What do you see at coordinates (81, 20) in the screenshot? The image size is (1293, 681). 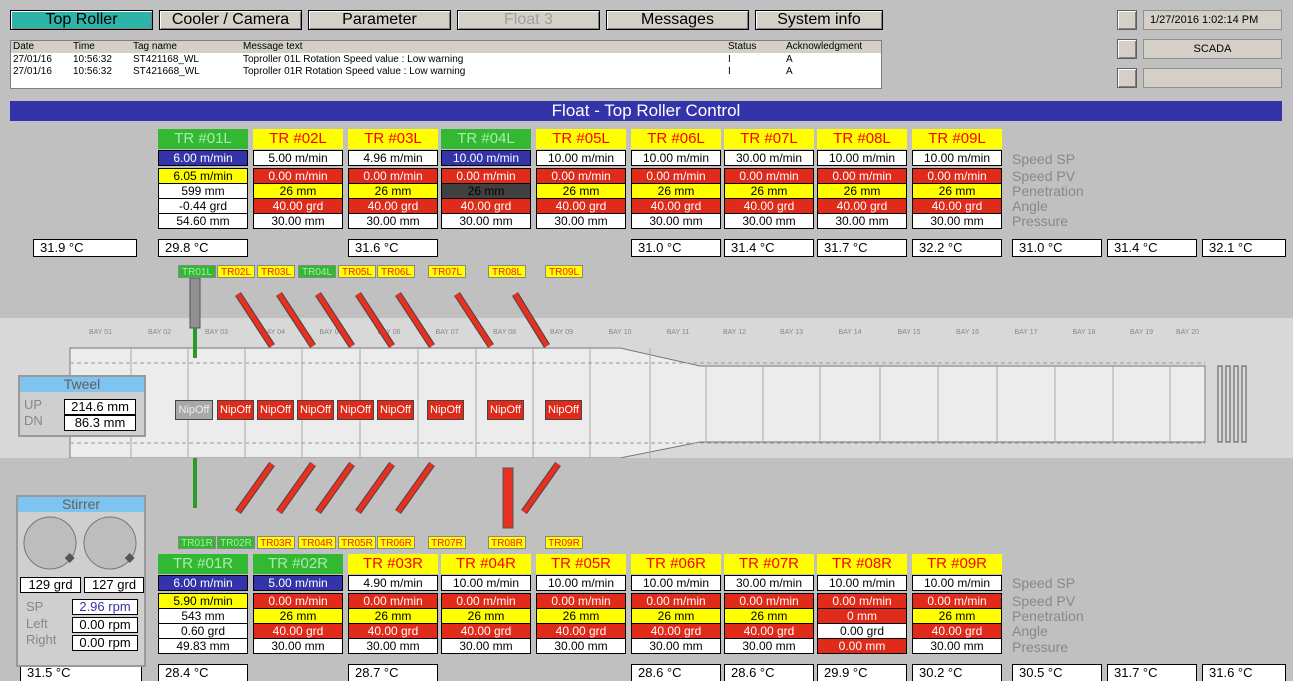 I see `nav-top-roller: Top Roller` at bounding box center [81, 20].